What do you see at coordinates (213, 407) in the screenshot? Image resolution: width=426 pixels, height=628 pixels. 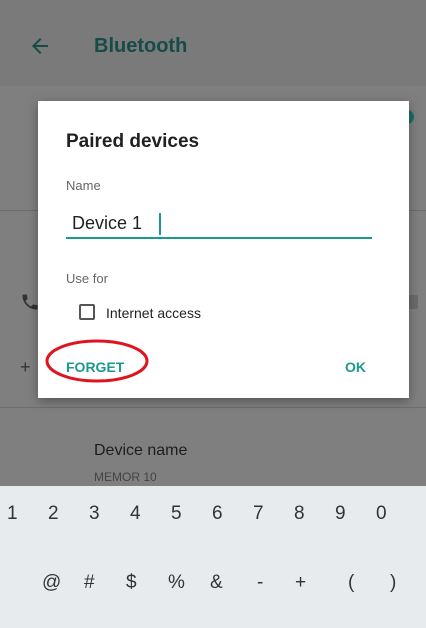 I see `divider` at bounding box center [213, 407].